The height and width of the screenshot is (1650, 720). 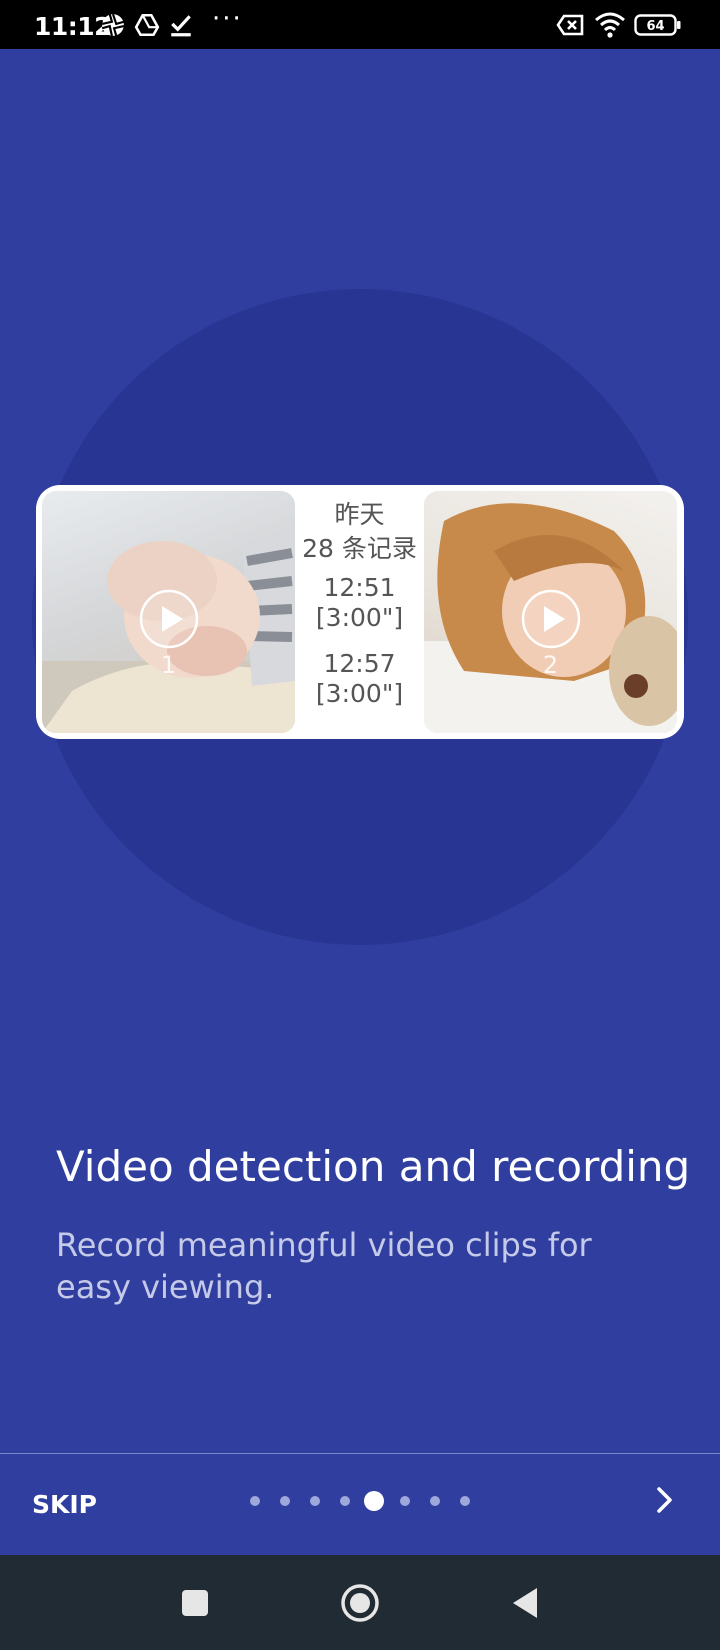 I want to click on video-thumbnail-1: 1, so click(x=168, y=612).